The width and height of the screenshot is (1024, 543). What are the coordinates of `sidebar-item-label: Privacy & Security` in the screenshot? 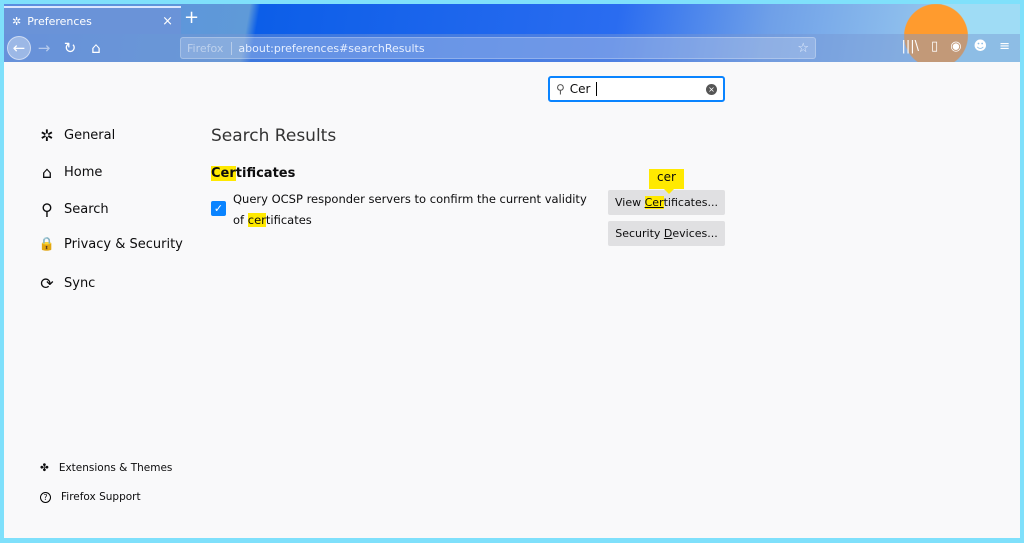 It's located at (123, 244).